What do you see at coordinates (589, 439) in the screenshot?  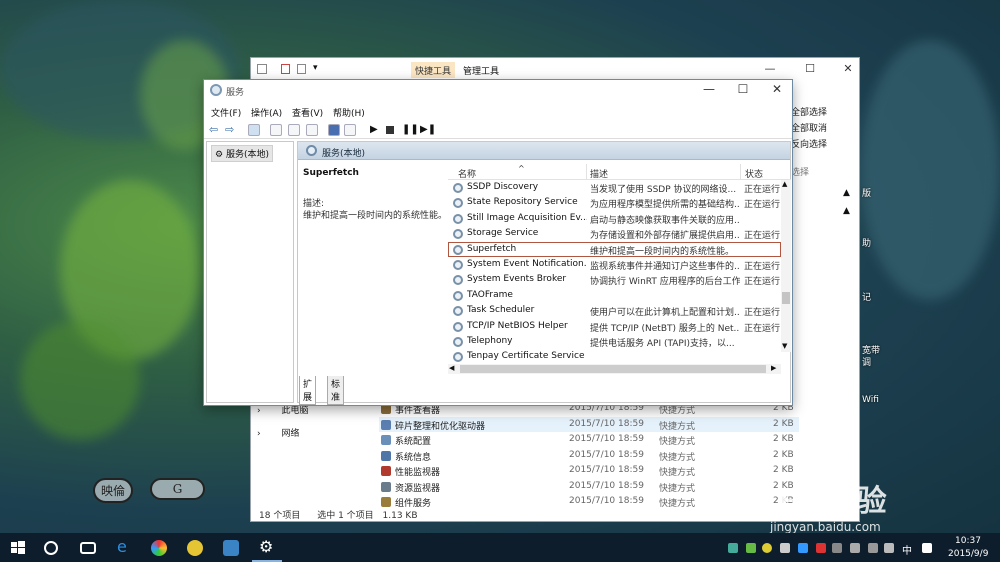 I see `table-row: 系统配置 2015/7/10 18:59 快捷方式 2 KB` at bounding box center [589, 439].